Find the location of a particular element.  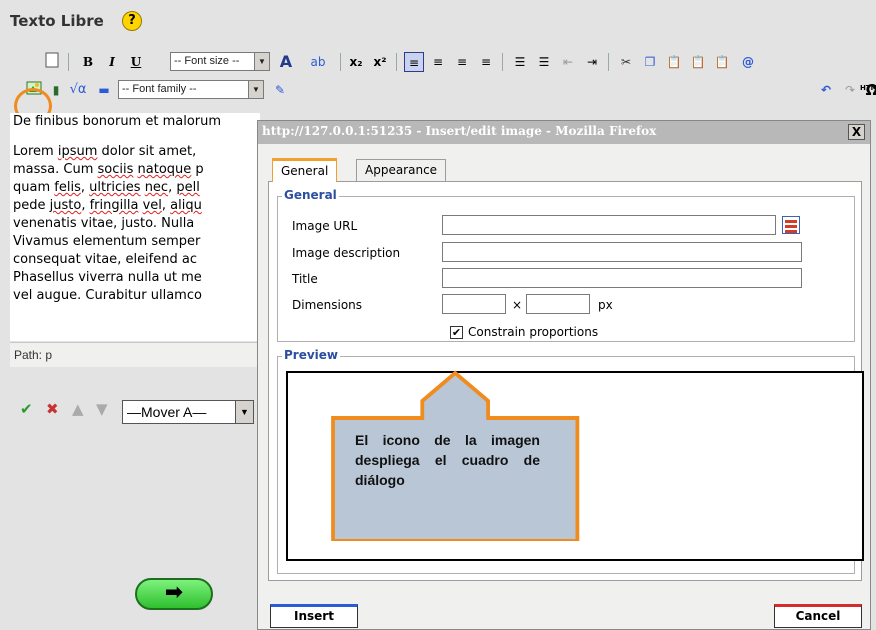

cut-icon: ✂ is located at coordinates (626, 62).